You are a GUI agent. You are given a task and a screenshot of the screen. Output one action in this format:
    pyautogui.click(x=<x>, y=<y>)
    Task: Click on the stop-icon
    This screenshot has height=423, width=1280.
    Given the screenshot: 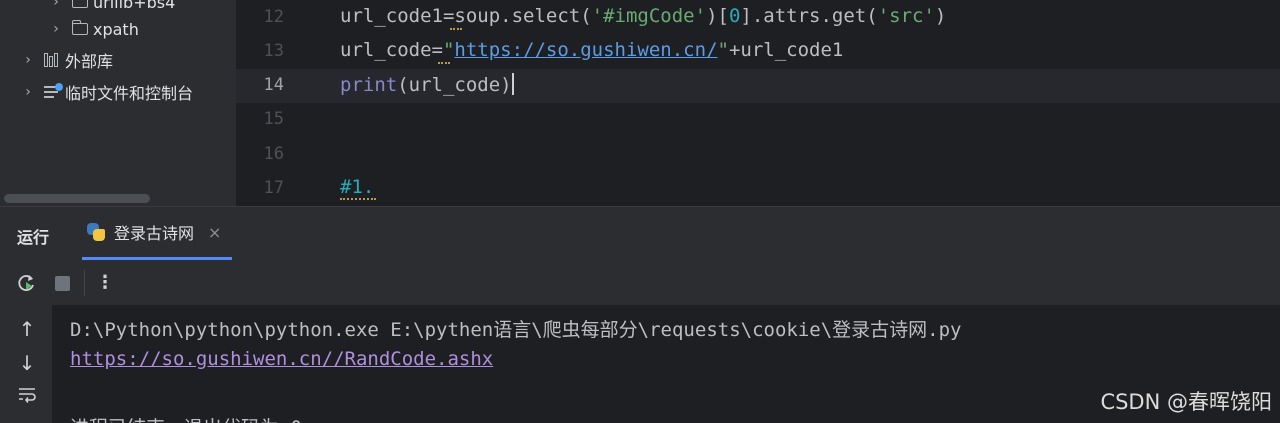 What is the action you would take?
    pyautogui.click(x=62, y=283)
    